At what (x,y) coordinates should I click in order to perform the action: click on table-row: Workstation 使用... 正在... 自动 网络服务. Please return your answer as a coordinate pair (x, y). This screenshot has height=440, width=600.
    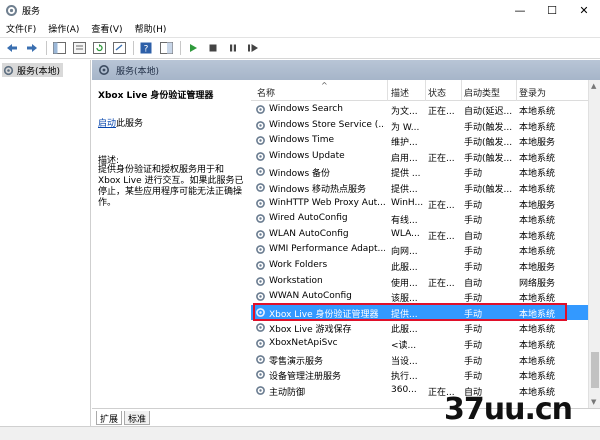
    Looking at the image, I should click on (419, 282).